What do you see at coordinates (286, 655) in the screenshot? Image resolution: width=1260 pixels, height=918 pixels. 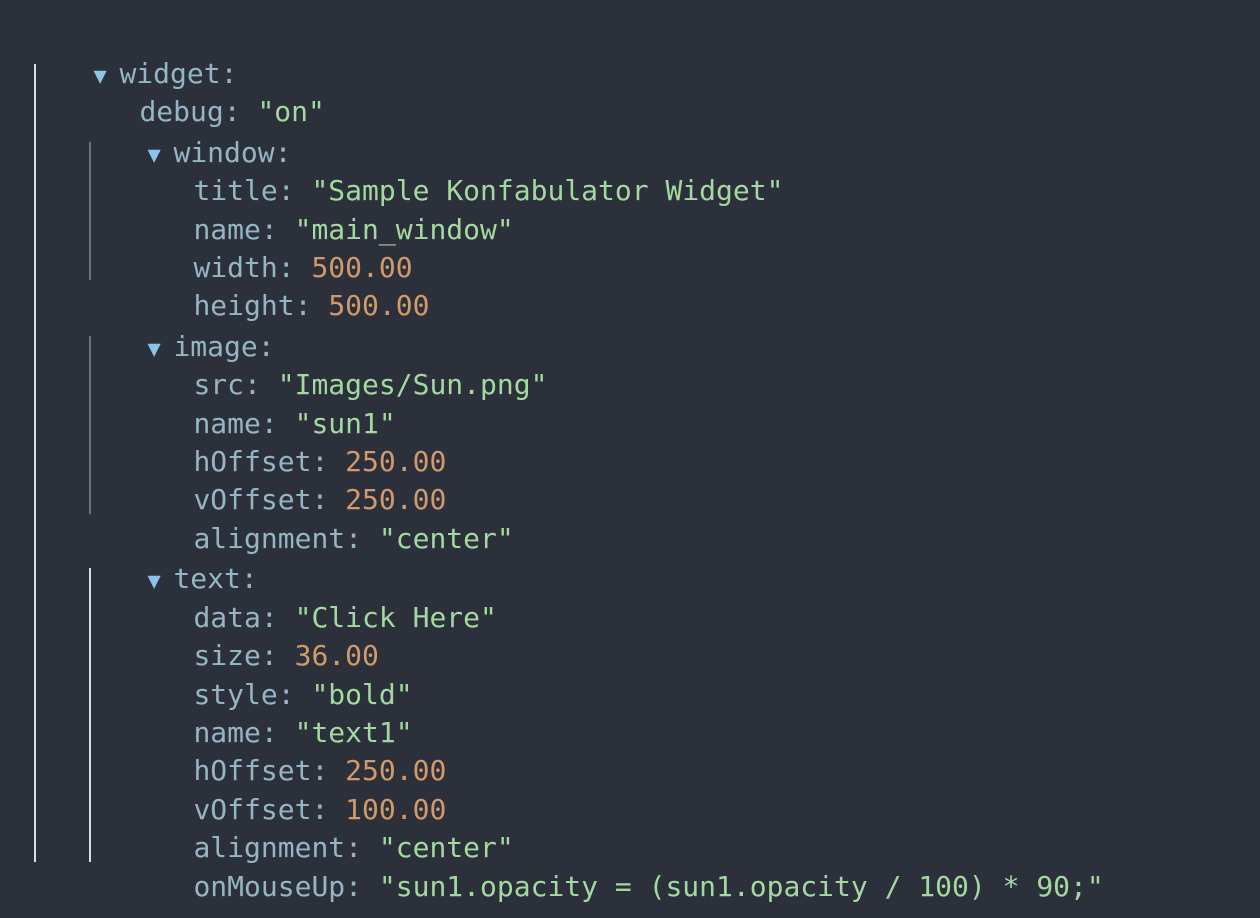 I see `tree-item-size: size: 36.00` at bounding box center [286, 655].